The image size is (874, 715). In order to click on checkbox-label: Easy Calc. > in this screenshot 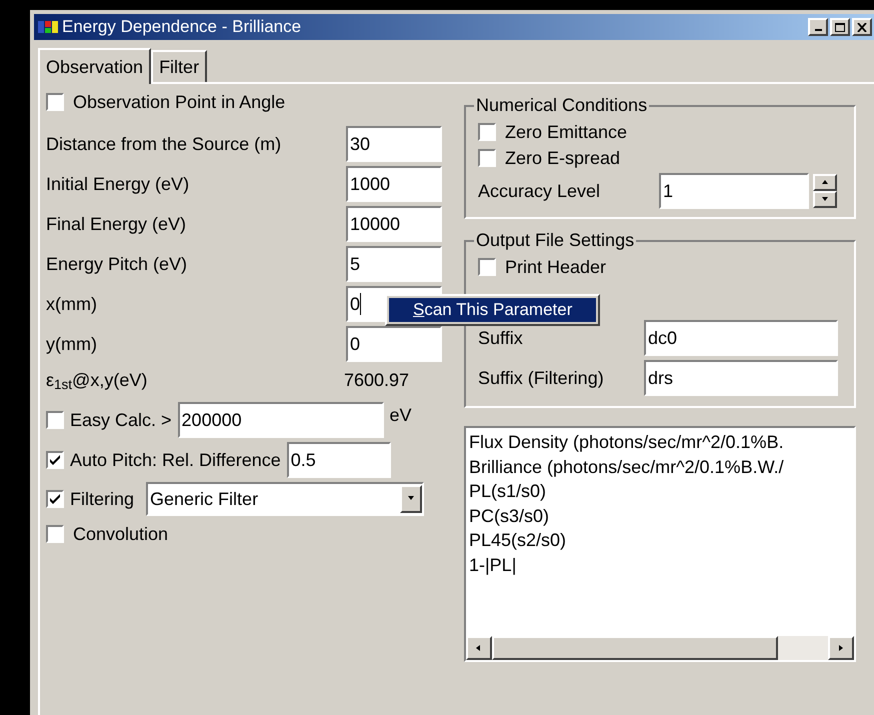, I will do `click(121, 420)`.